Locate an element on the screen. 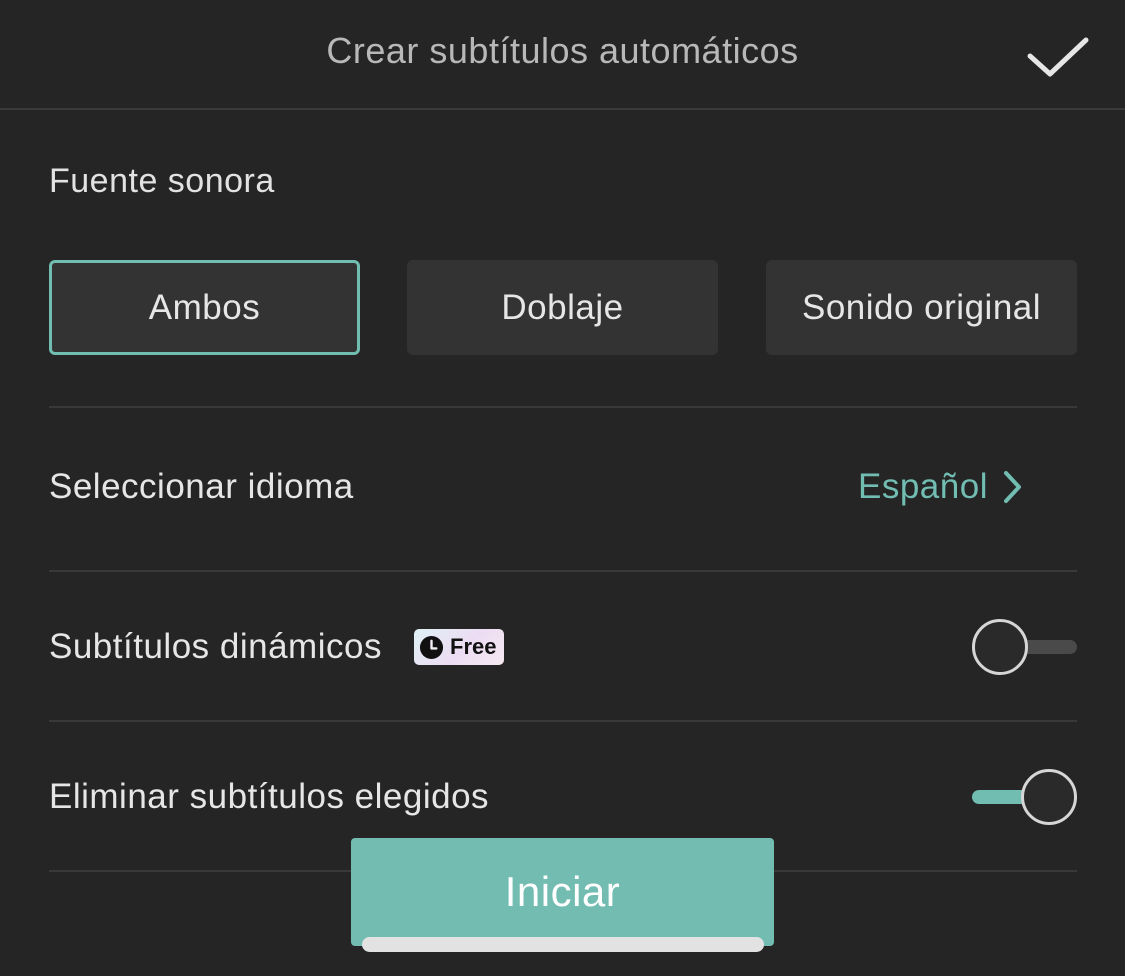 This screenshot has height=976, width=1125. source-option-label: Doblaje is located at coordinates (562, 307).